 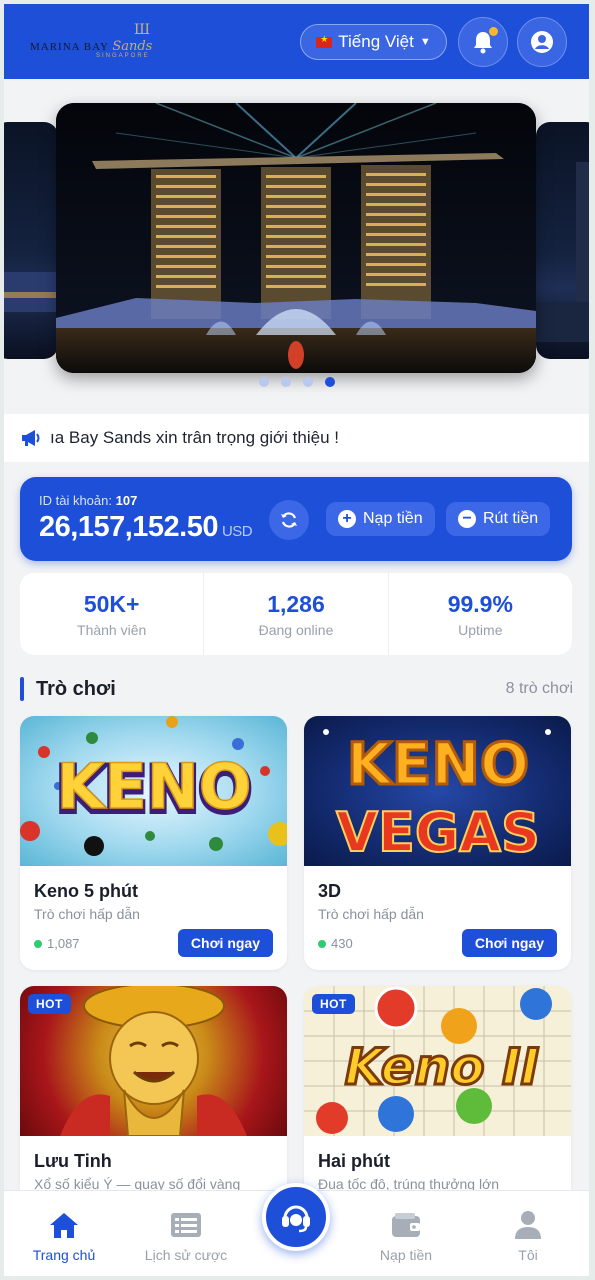 What do you see at coordinates (539, 688) in the screenshot?
I see `games-count: 8 trò chơi` at bounding box center [539, 688].